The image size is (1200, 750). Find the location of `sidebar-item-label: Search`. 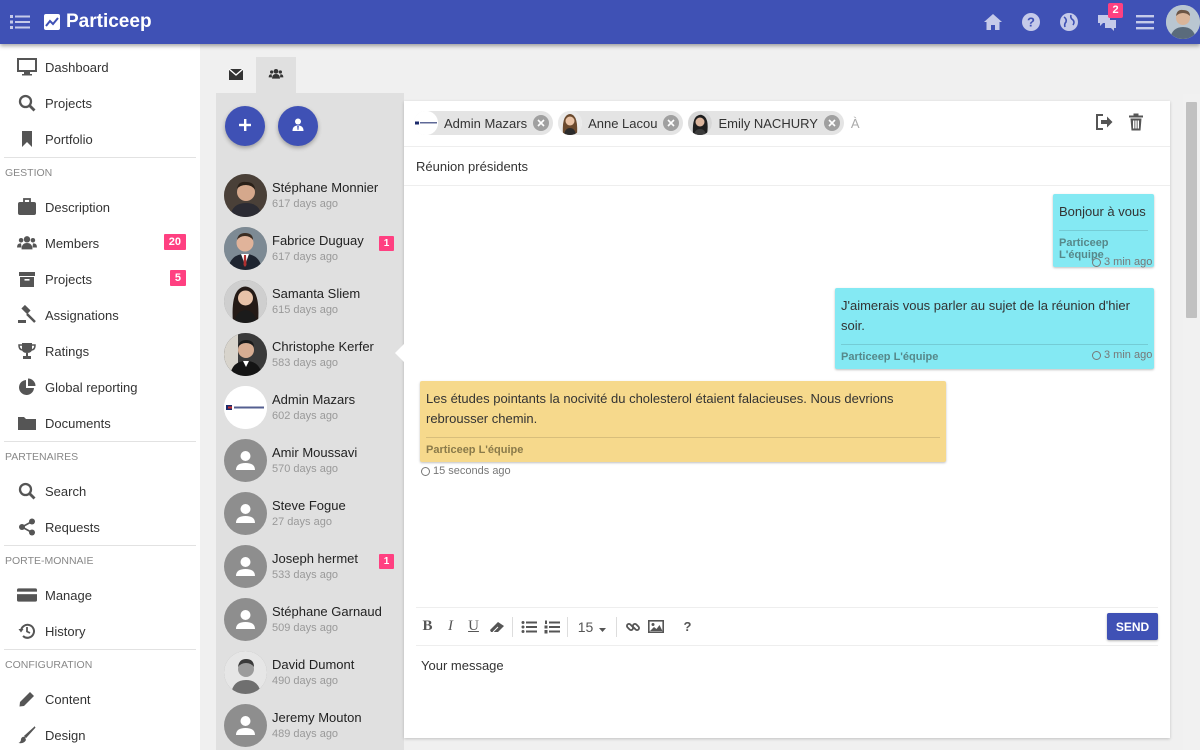

sidebar-item-label: Search is located at coordinates (66, 491).